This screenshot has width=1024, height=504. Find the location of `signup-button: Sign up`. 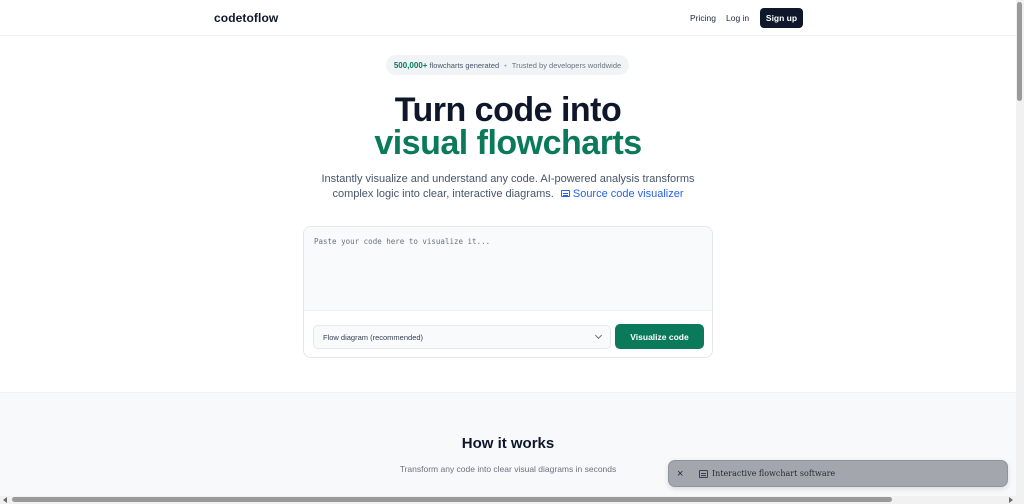

signup-button: Sign up is located at coordinates (781, 18).